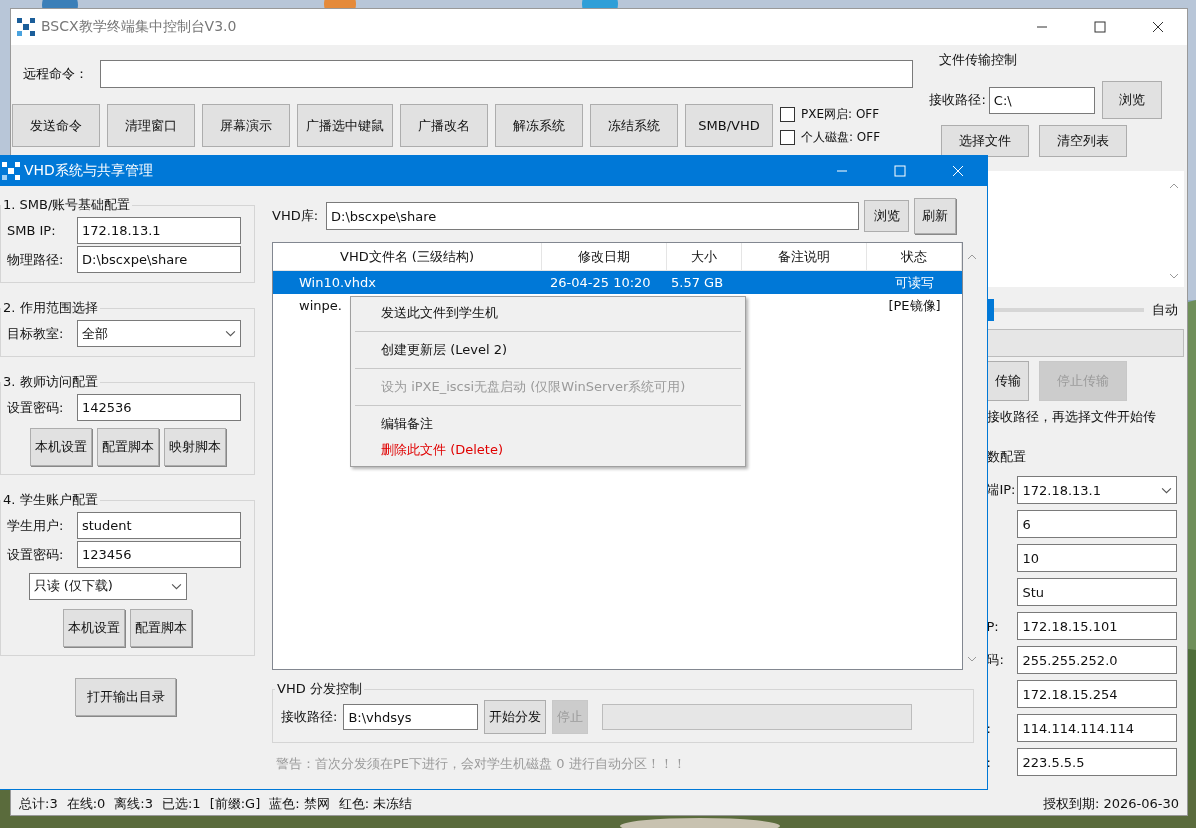 The width and height of the screenshot is (1196, 828). Describe the element at coordinates (36, 525) in the screenshot. I see `field-label: 学生用户:` at that location.